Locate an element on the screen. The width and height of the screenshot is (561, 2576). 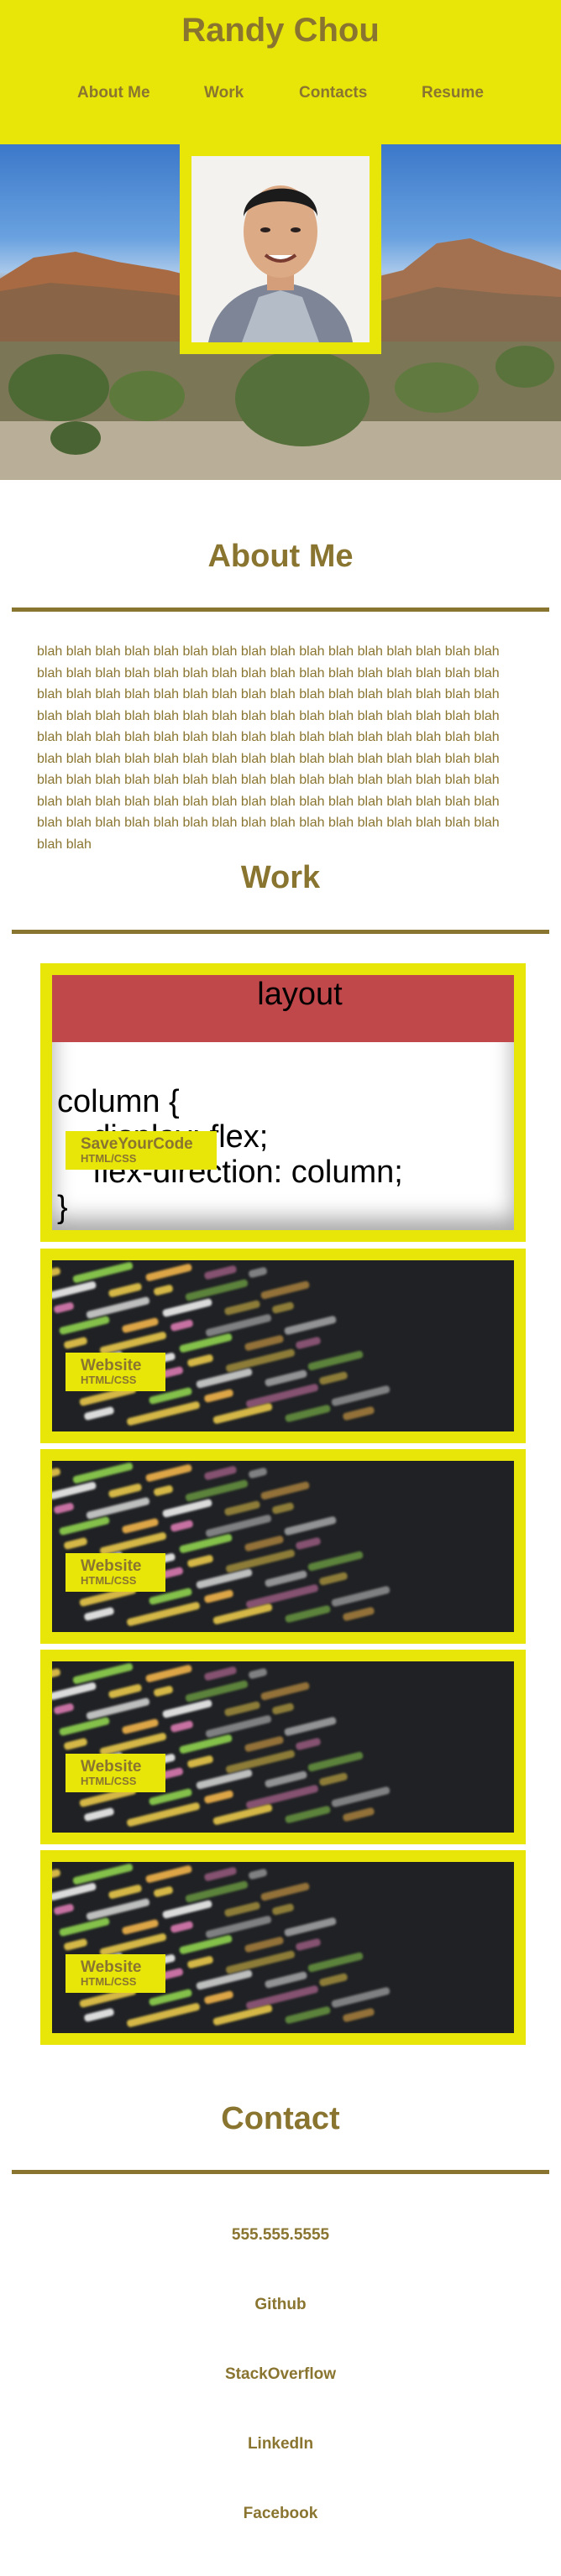
hero-banner is located at coordinates (280, 312).